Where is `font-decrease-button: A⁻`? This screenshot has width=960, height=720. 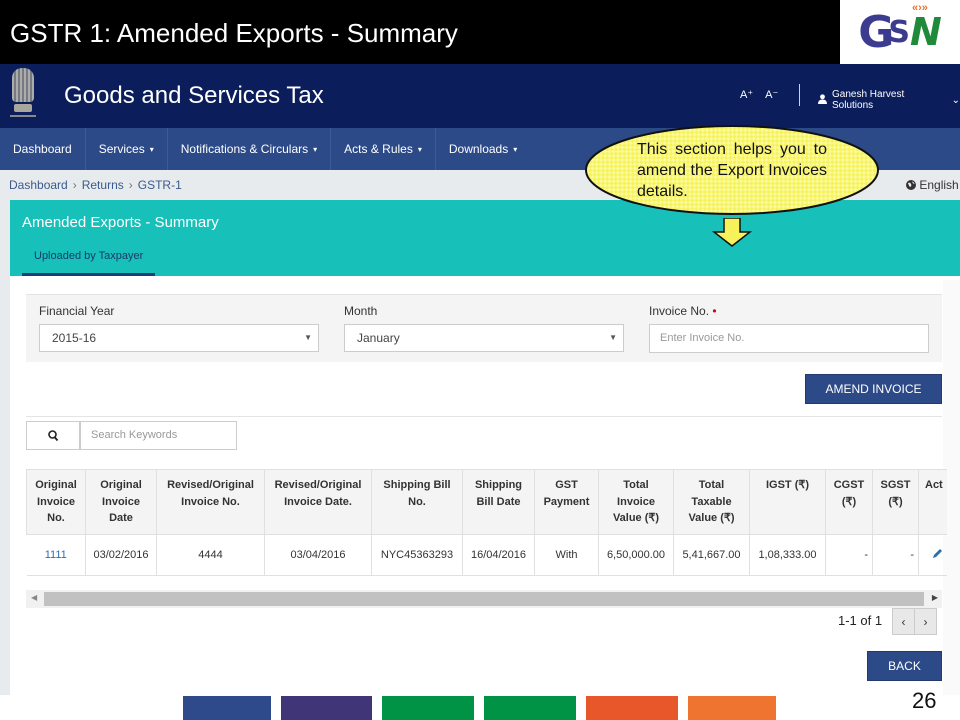
font-decrease-button: A⁻ is located at coordinates (771, 94).